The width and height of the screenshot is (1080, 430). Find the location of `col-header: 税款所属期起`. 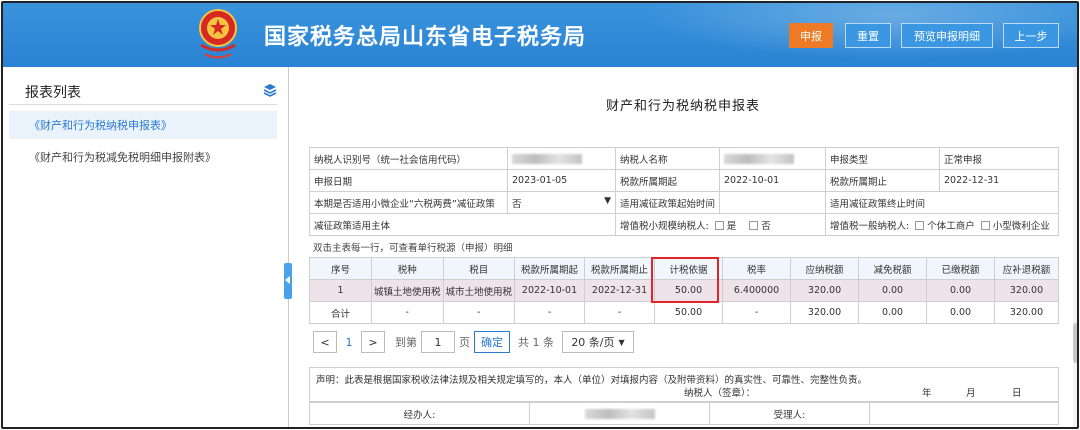

col-header: 税款所属期起 is located at coordinates (550, 268).